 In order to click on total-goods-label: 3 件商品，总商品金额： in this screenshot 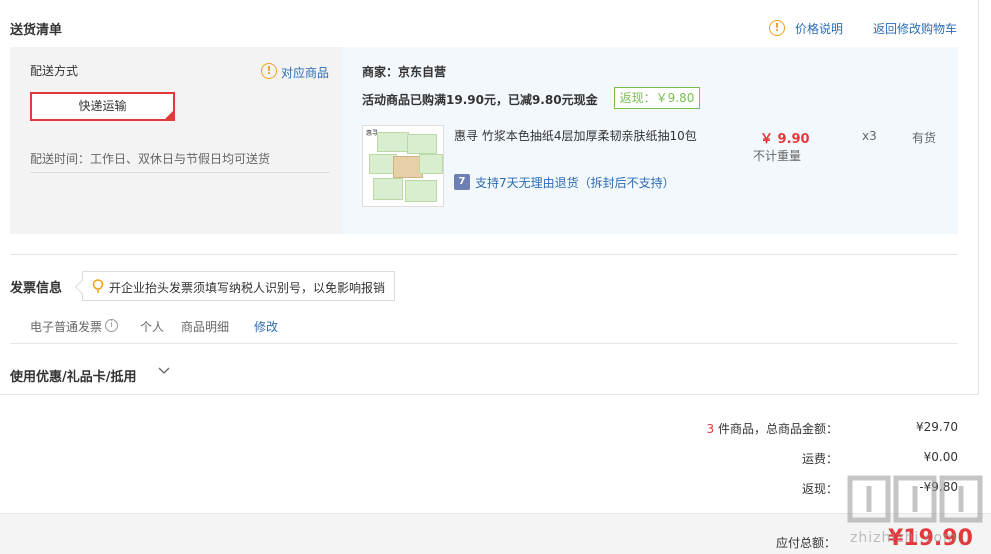, I will do `click(764, 428)`.